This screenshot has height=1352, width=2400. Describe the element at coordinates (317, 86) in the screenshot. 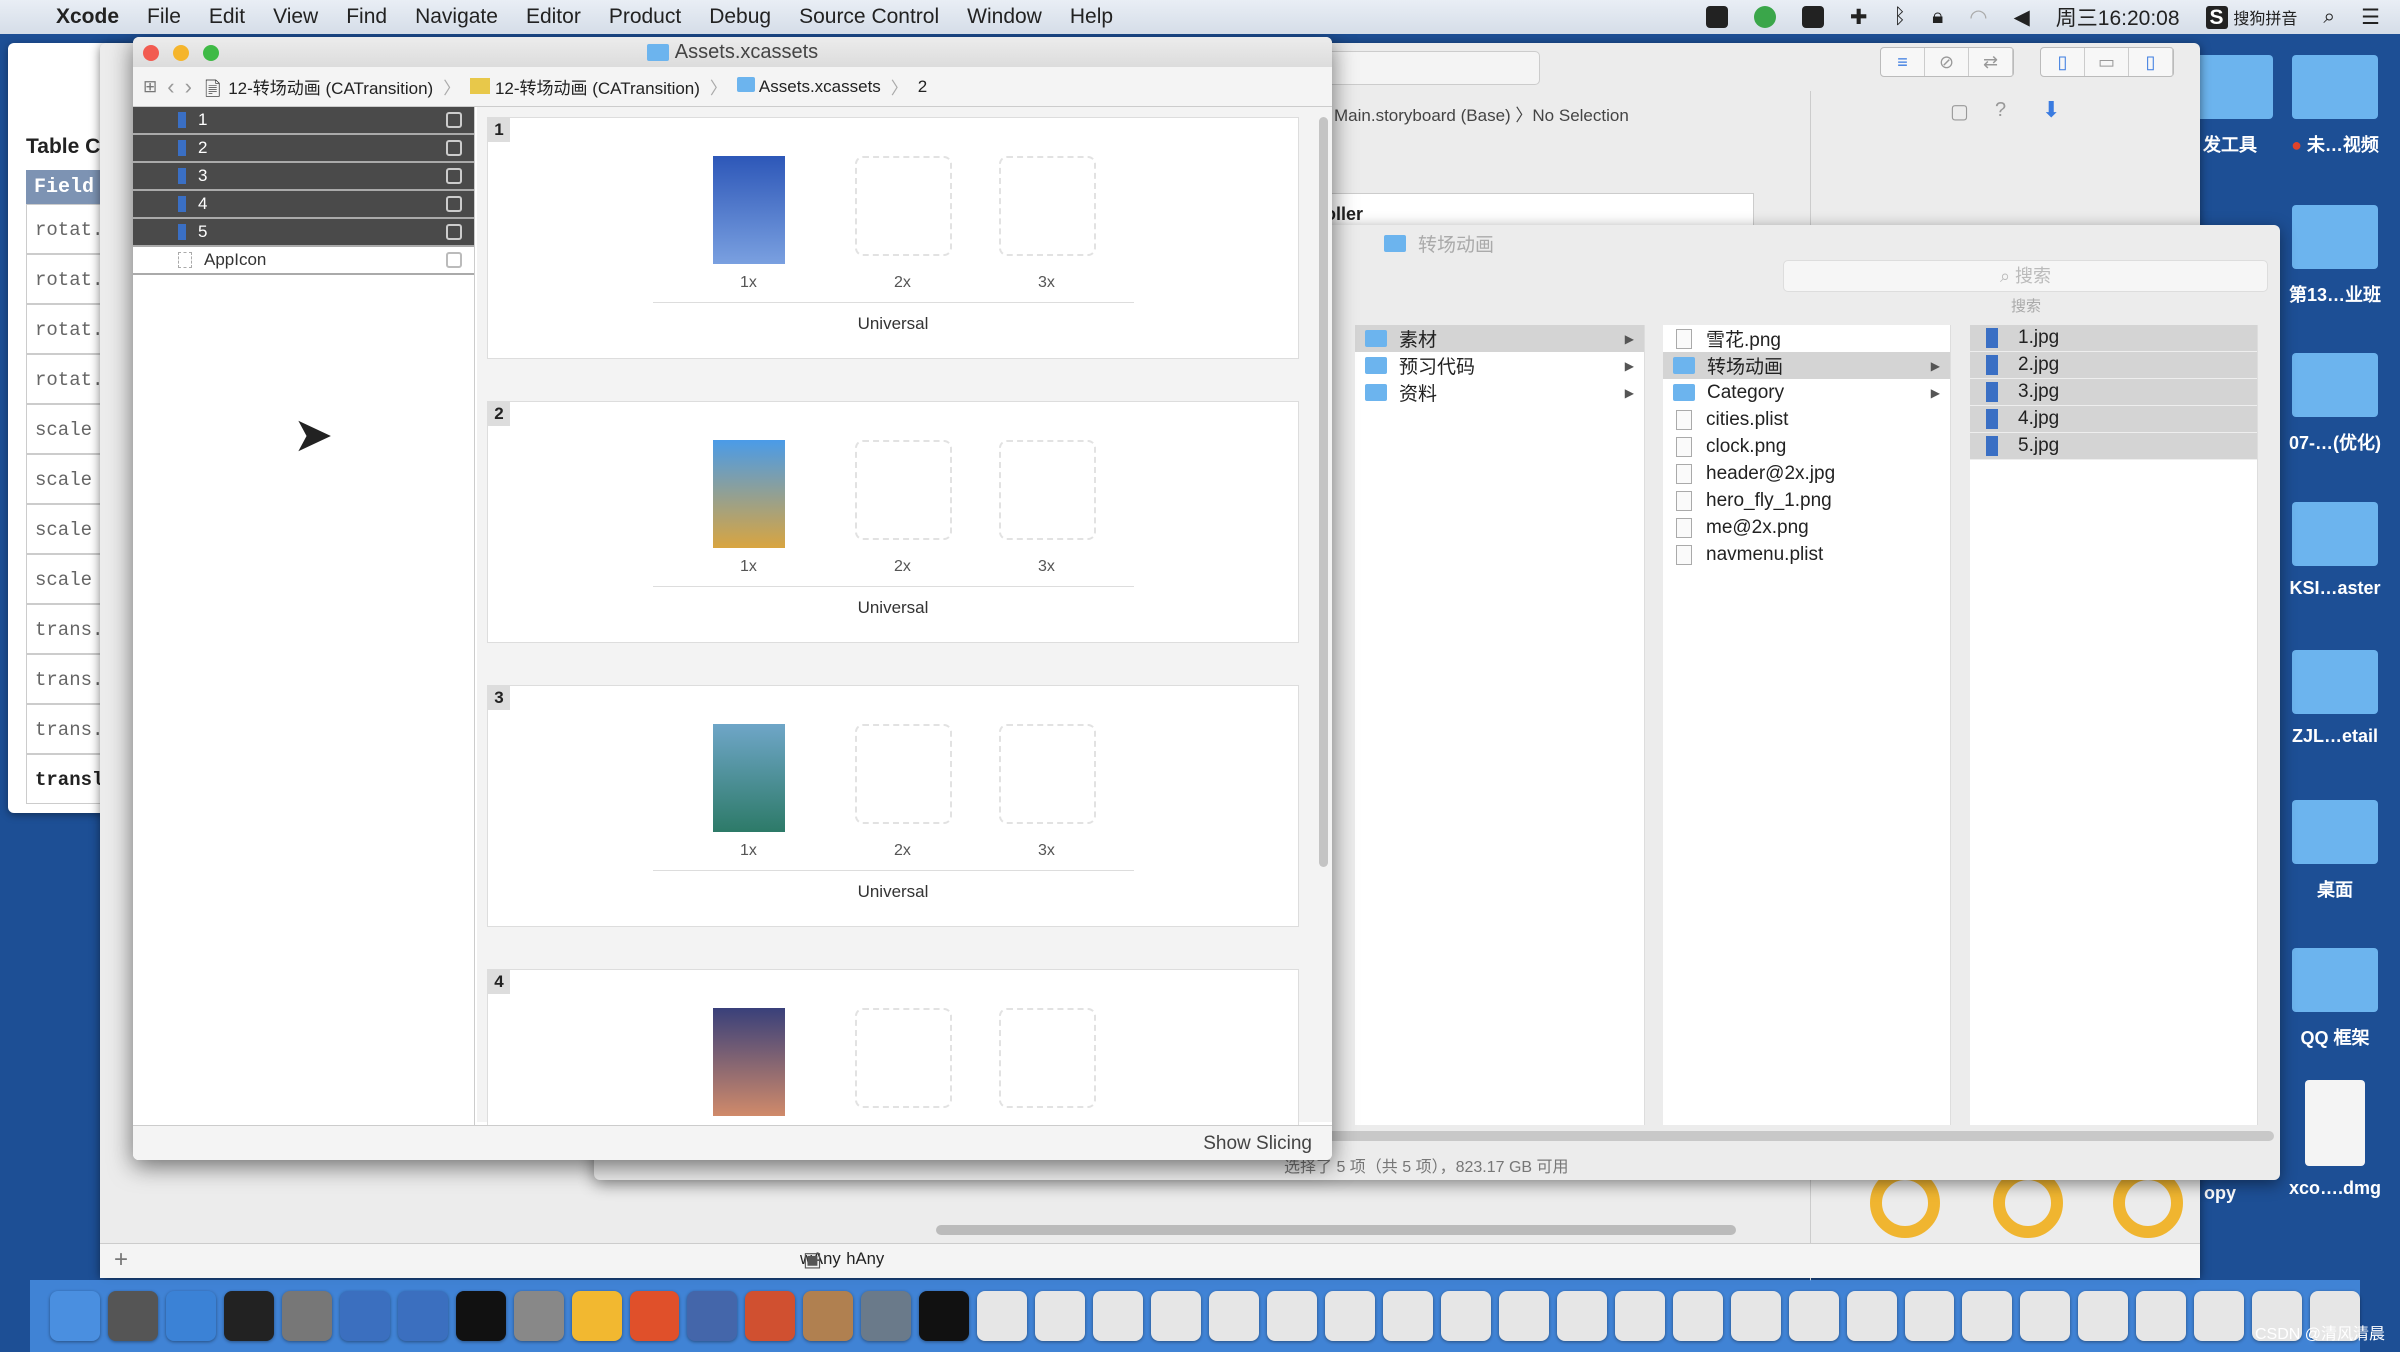

I see `breadcrumb-project: 📄︎ 12-转场动画 (CATransition)` at that location.